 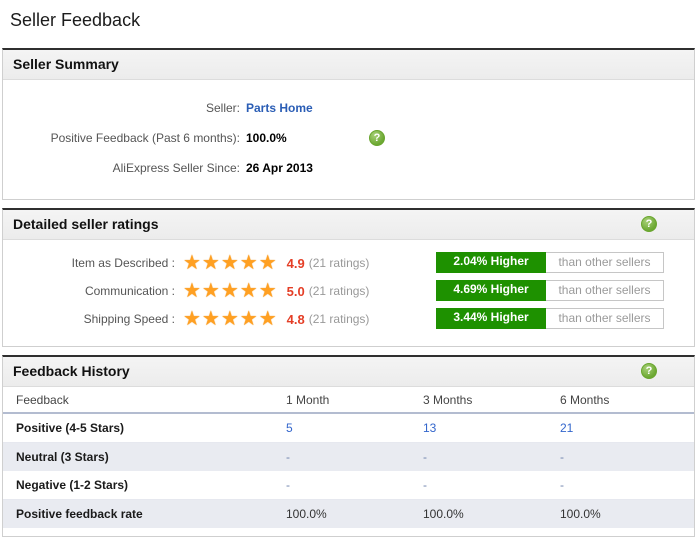 I want to click on rating-score: 4.8, so click(x=295, y=319).